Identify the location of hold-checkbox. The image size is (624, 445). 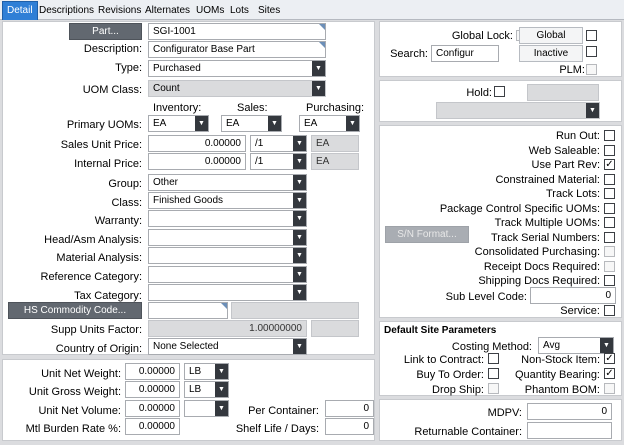
(499, 91).